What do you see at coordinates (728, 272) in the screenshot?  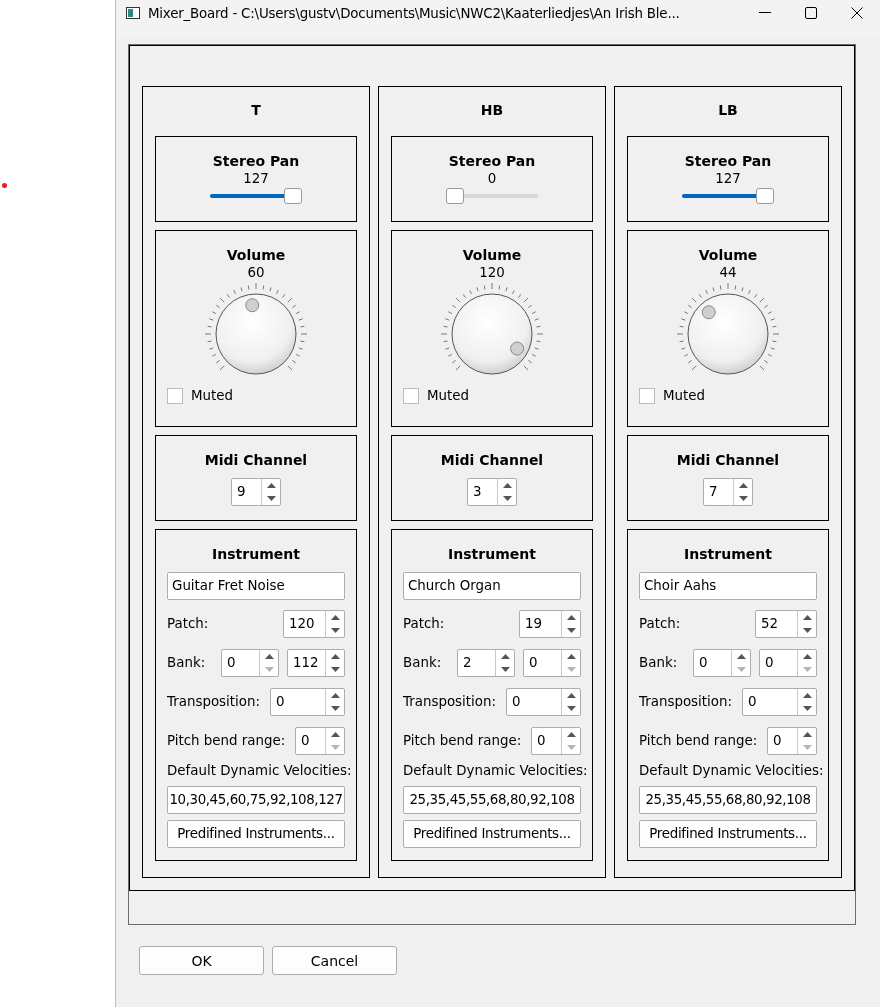 I see `volume-value: 44` at bounding box center [728, 272].